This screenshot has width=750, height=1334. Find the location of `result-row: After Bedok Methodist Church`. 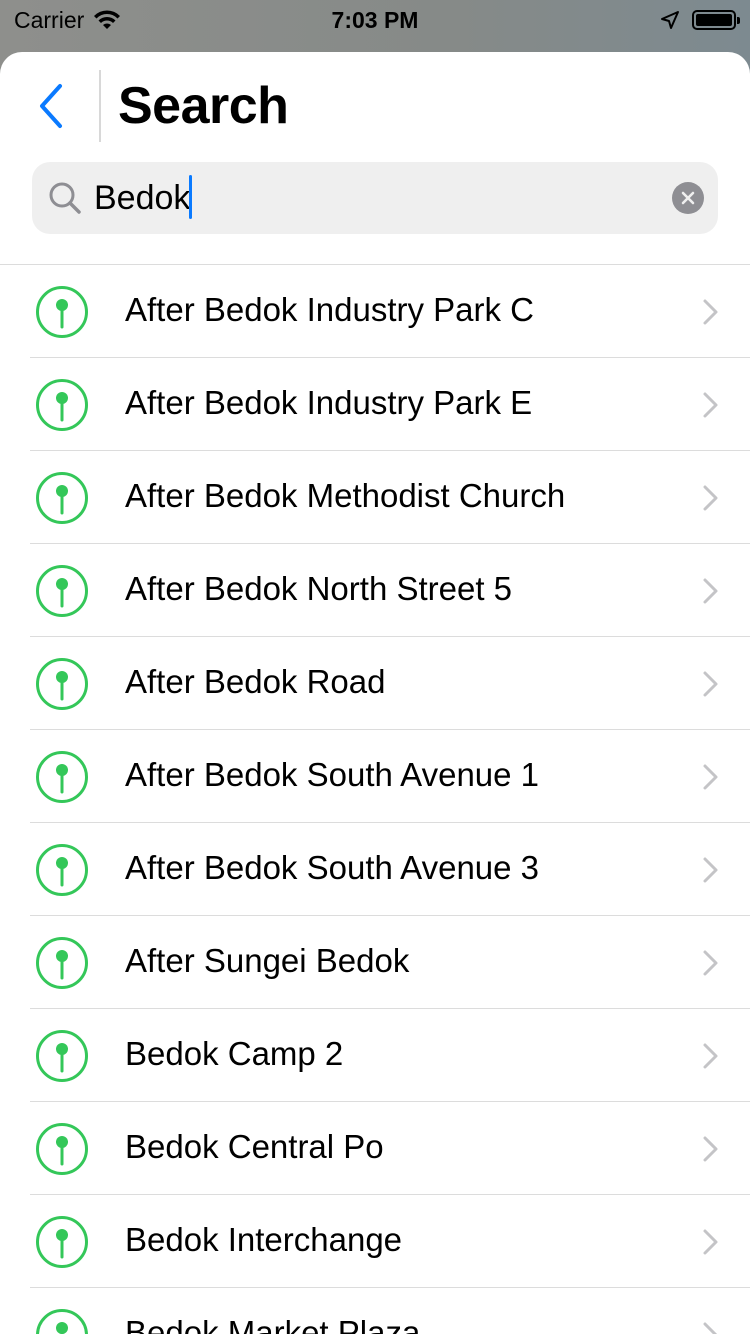

result-row: After Bedok Methodist Church is located at coordinates (375, 497).